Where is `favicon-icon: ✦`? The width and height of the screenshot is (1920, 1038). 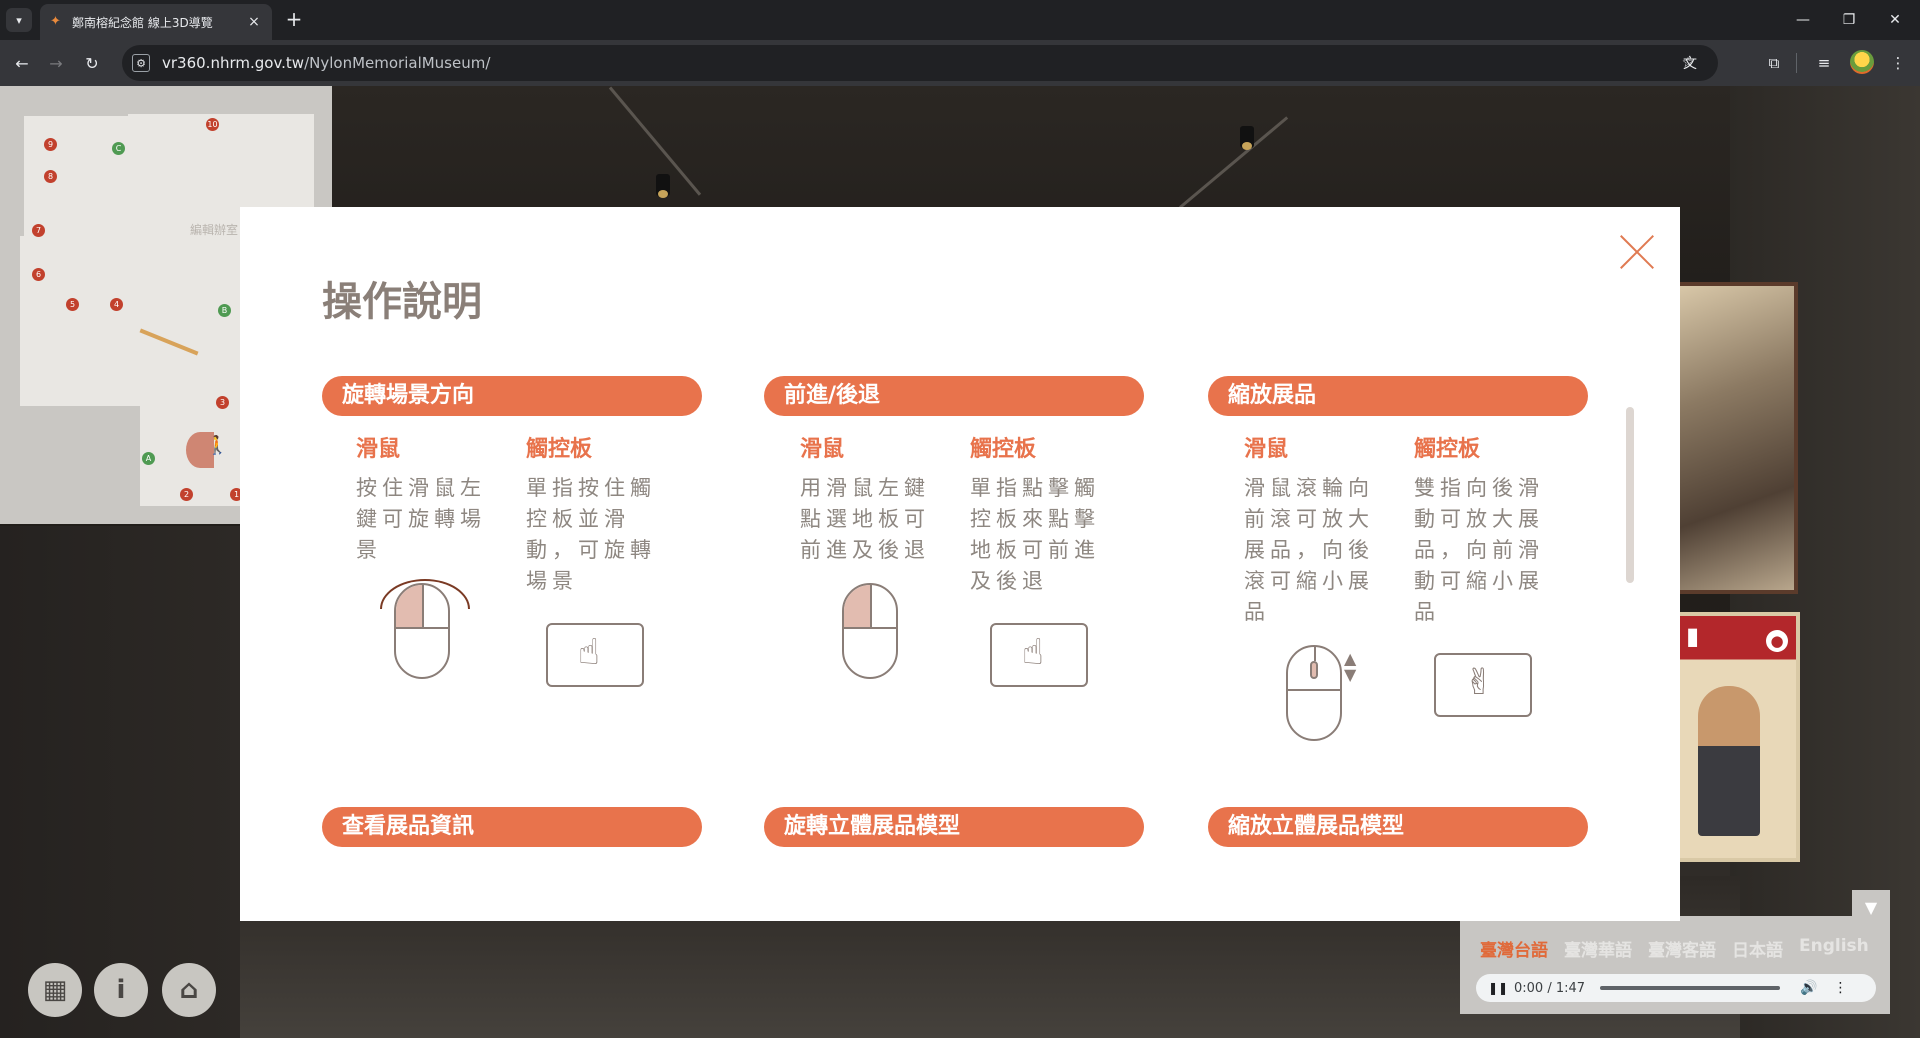
favicon-icon: ✦ is located at coordinates (55, 21).